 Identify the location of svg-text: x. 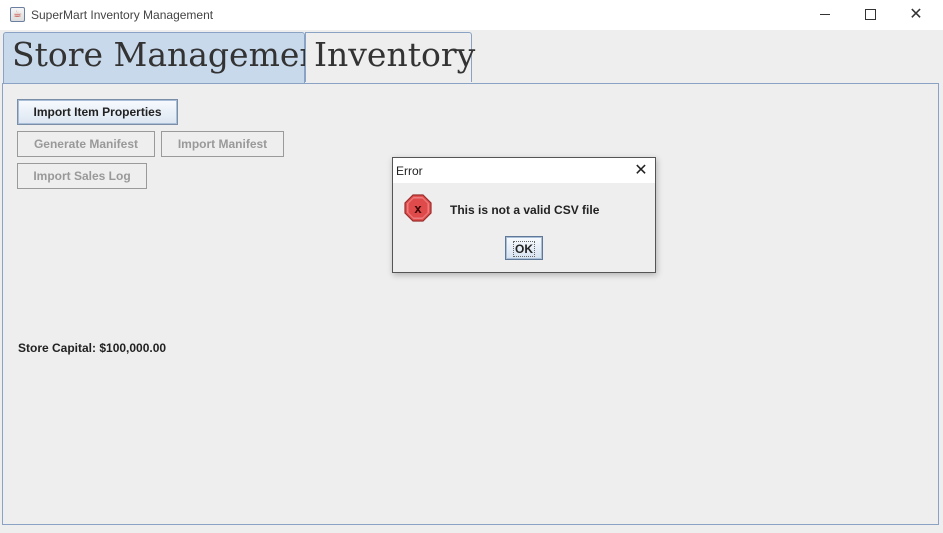
(418, 208).